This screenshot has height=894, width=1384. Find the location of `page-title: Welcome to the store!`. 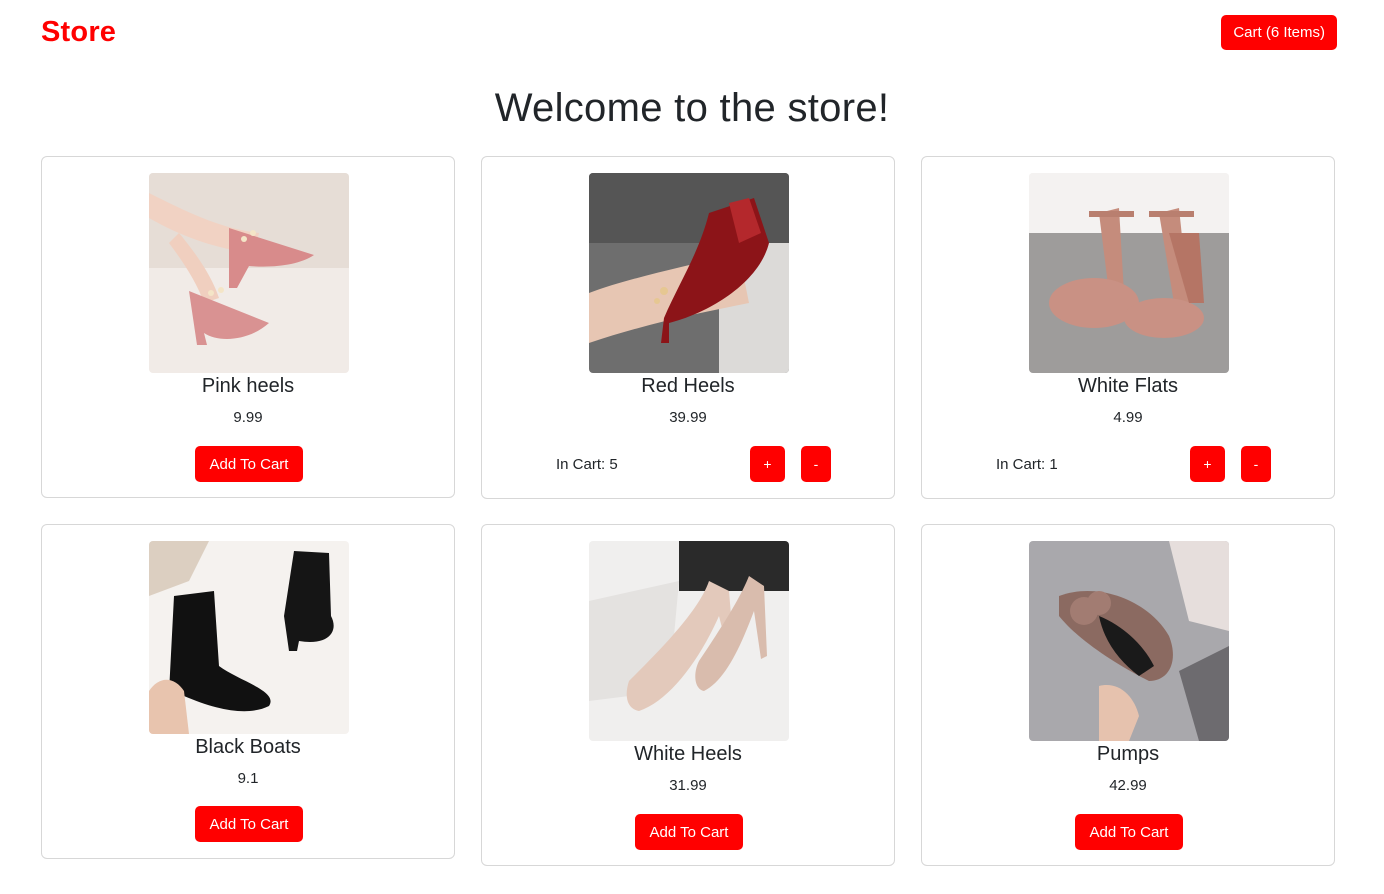

page-title: Welcome to the store! is located at coordinates (692, 108).